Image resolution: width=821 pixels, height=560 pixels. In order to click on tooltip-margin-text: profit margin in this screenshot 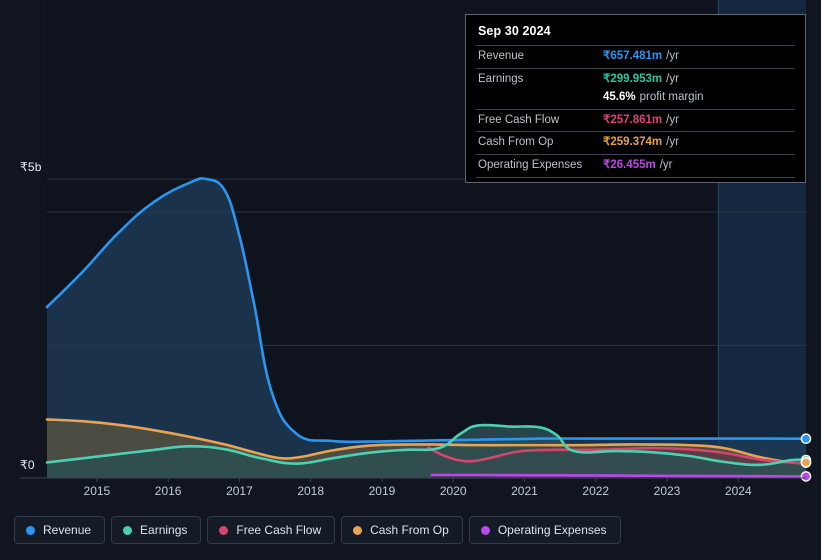, I will do `click(671, 97)`.